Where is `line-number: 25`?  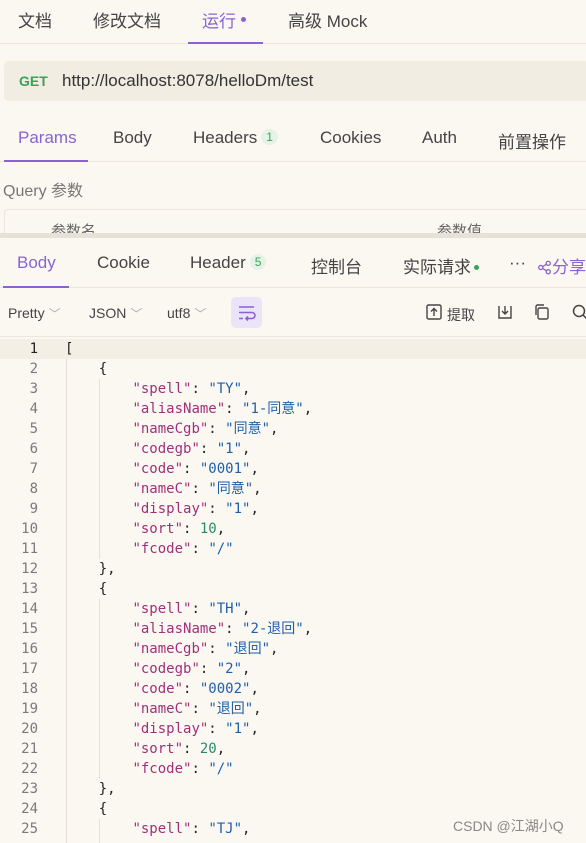 line-number: 25 is located at coordinates (29, 829).